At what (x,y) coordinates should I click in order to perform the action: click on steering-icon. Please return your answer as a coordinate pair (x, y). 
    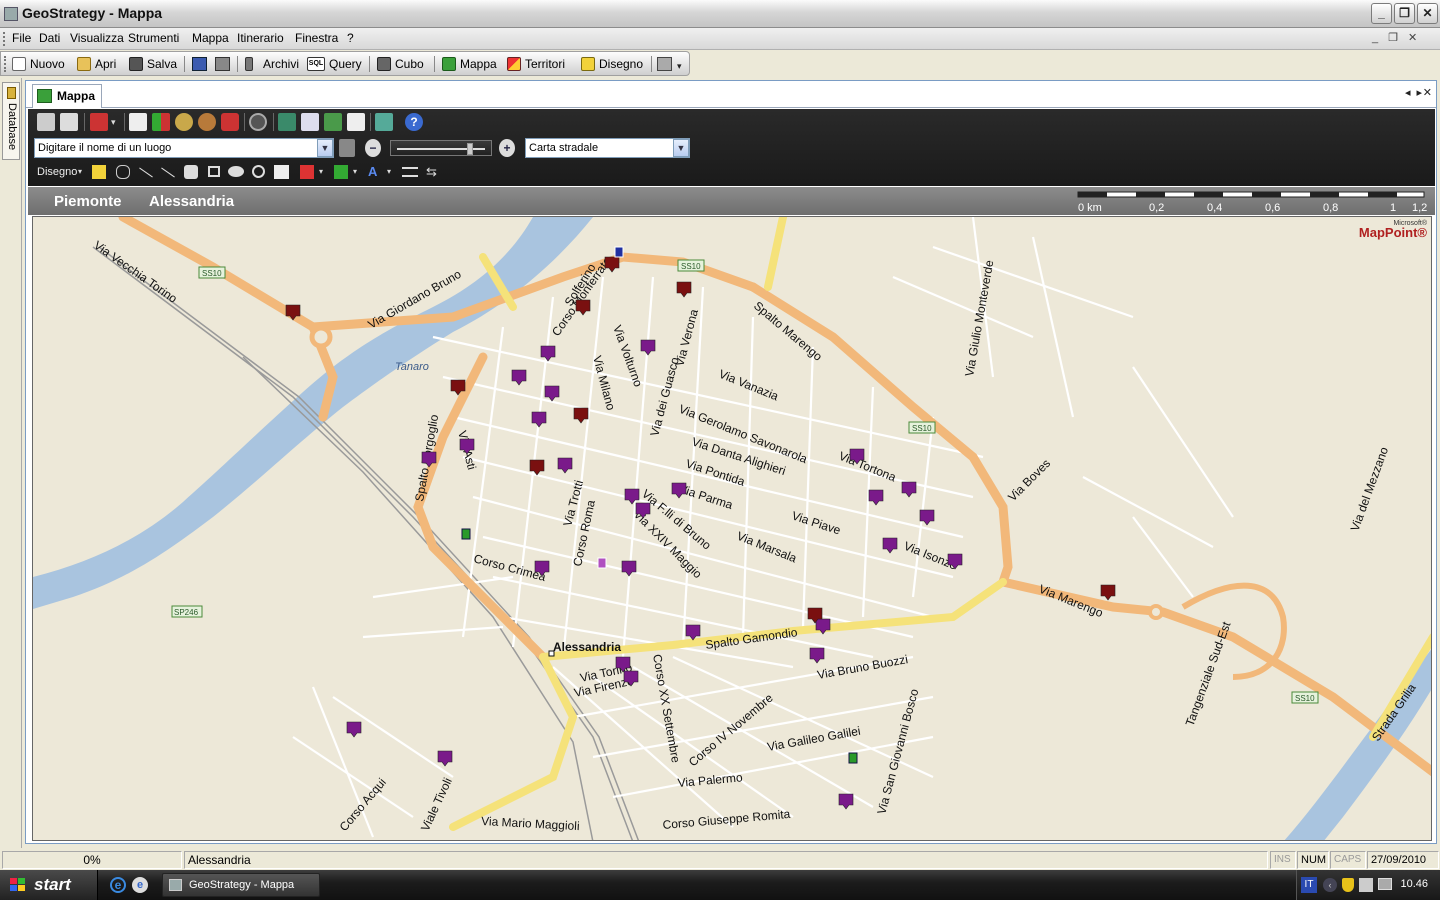
    Looking at the image, I should click on (258, 122).